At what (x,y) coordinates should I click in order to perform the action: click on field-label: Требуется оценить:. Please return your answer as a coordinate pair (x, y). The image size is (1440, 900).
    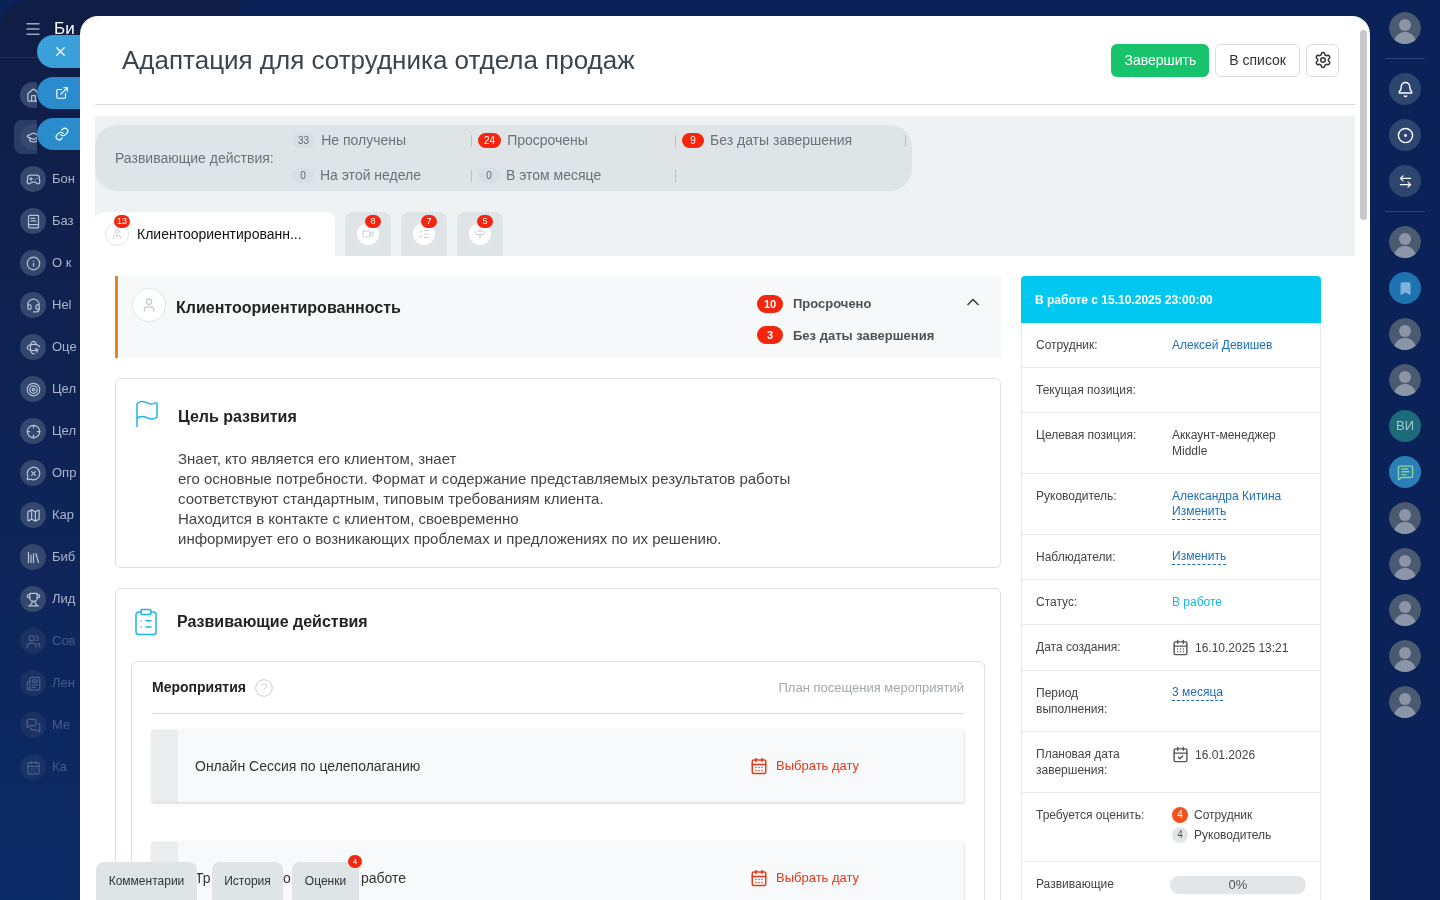
    Looking at the image, I should click on (1091, 815).